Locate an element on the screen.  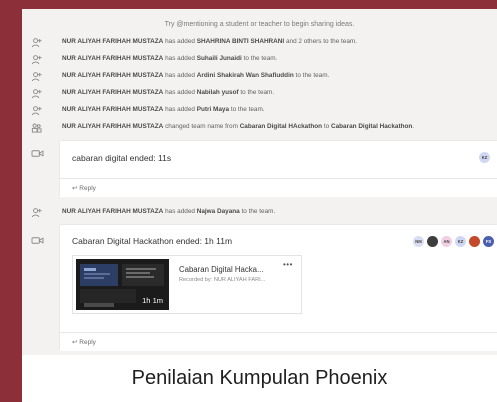
slide-caption: Penilaian Kumpulan Phoenix is located at coordinates (259, 378).